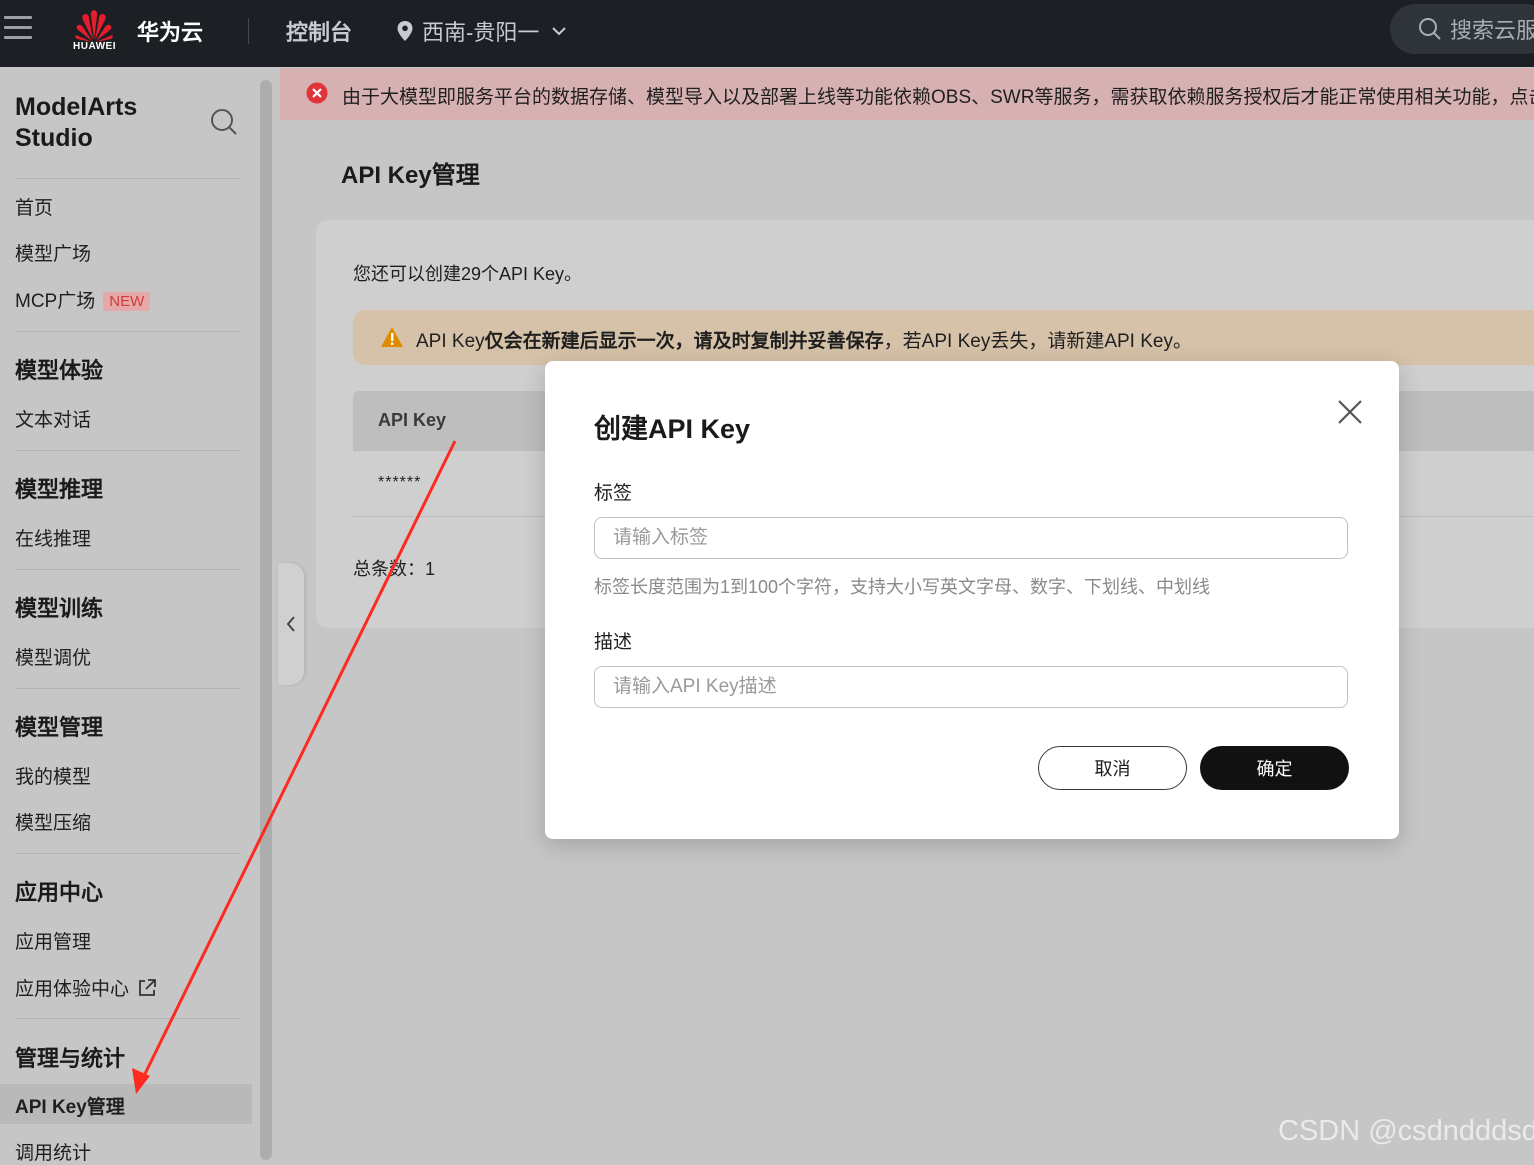 The image size is (1534, 1165). What do you see at coordinates (1406, 1131) in the screenshot?
I see `watermark: CSDN @csdndddsd` at bounding box center [1406, 1131].